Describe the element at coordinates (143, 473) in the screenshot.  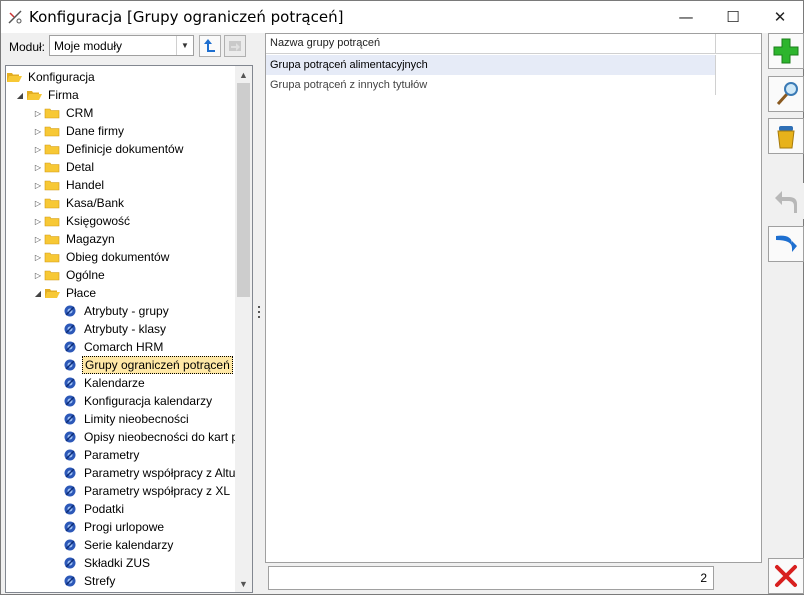
I see `tree-item: Parametry współpracy z Altum` at that location.